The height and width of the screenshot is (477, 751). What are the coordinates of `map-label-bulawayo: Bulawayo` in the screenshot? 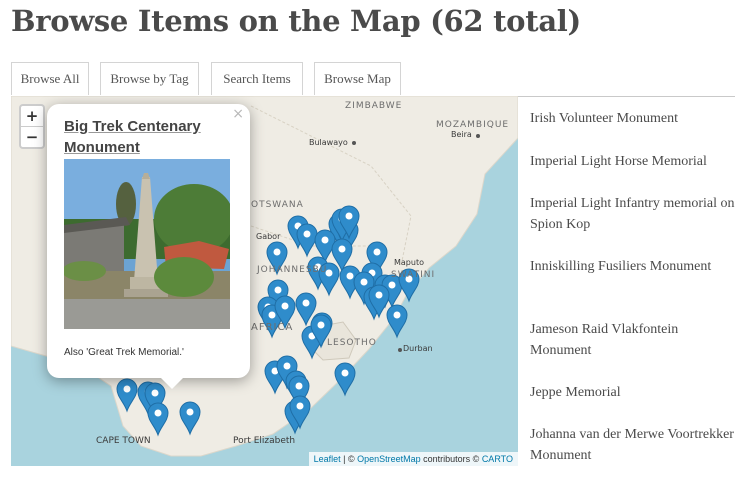 It's located at (328, 142).